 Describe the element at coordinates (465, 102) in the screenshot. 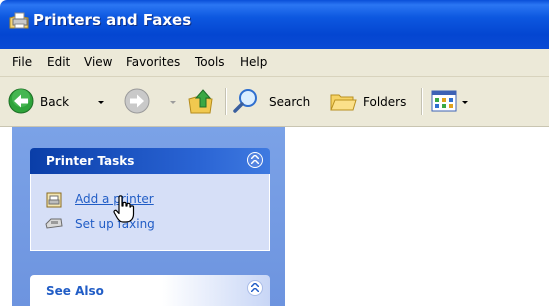

I see `views-dropdown-arrow` at that location.